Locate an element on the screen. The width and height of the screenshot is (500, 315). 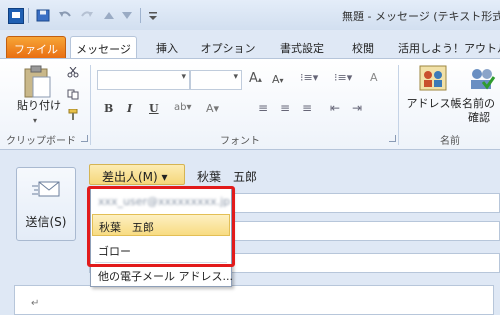
from-button: 差出人(M) ▾ is located at coordinates (137, 174).